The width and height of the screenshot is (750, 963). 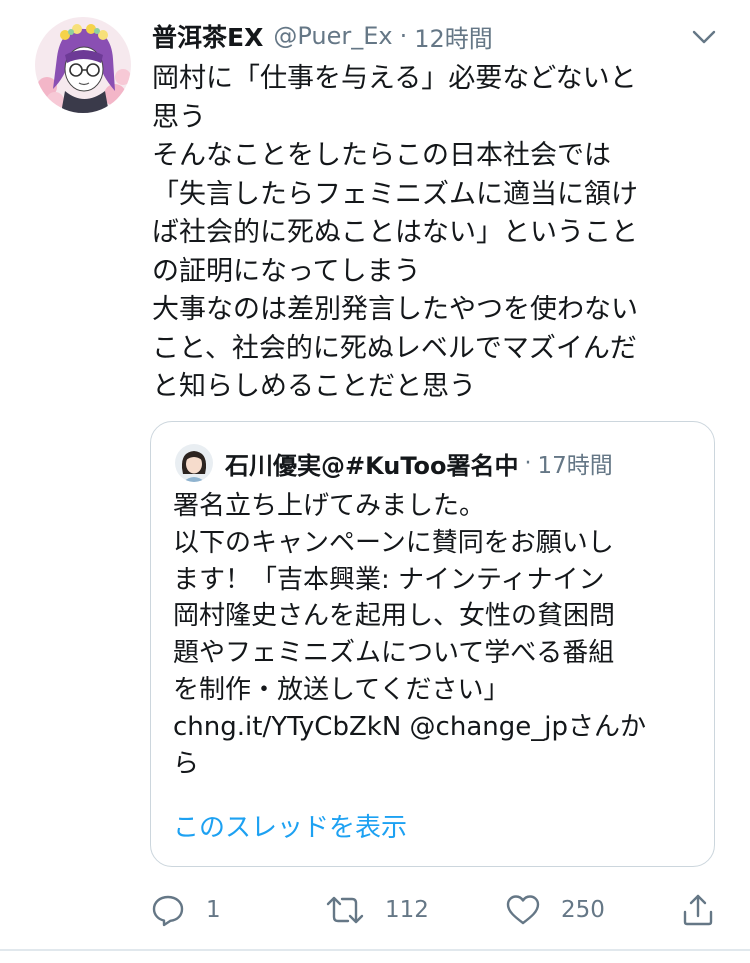 What do you see at coordinates (372, 465) in the screenshot?
I see `quoted-author-display-name: 石川優実@#KuToo署名中` at bounding box center [372, 465].